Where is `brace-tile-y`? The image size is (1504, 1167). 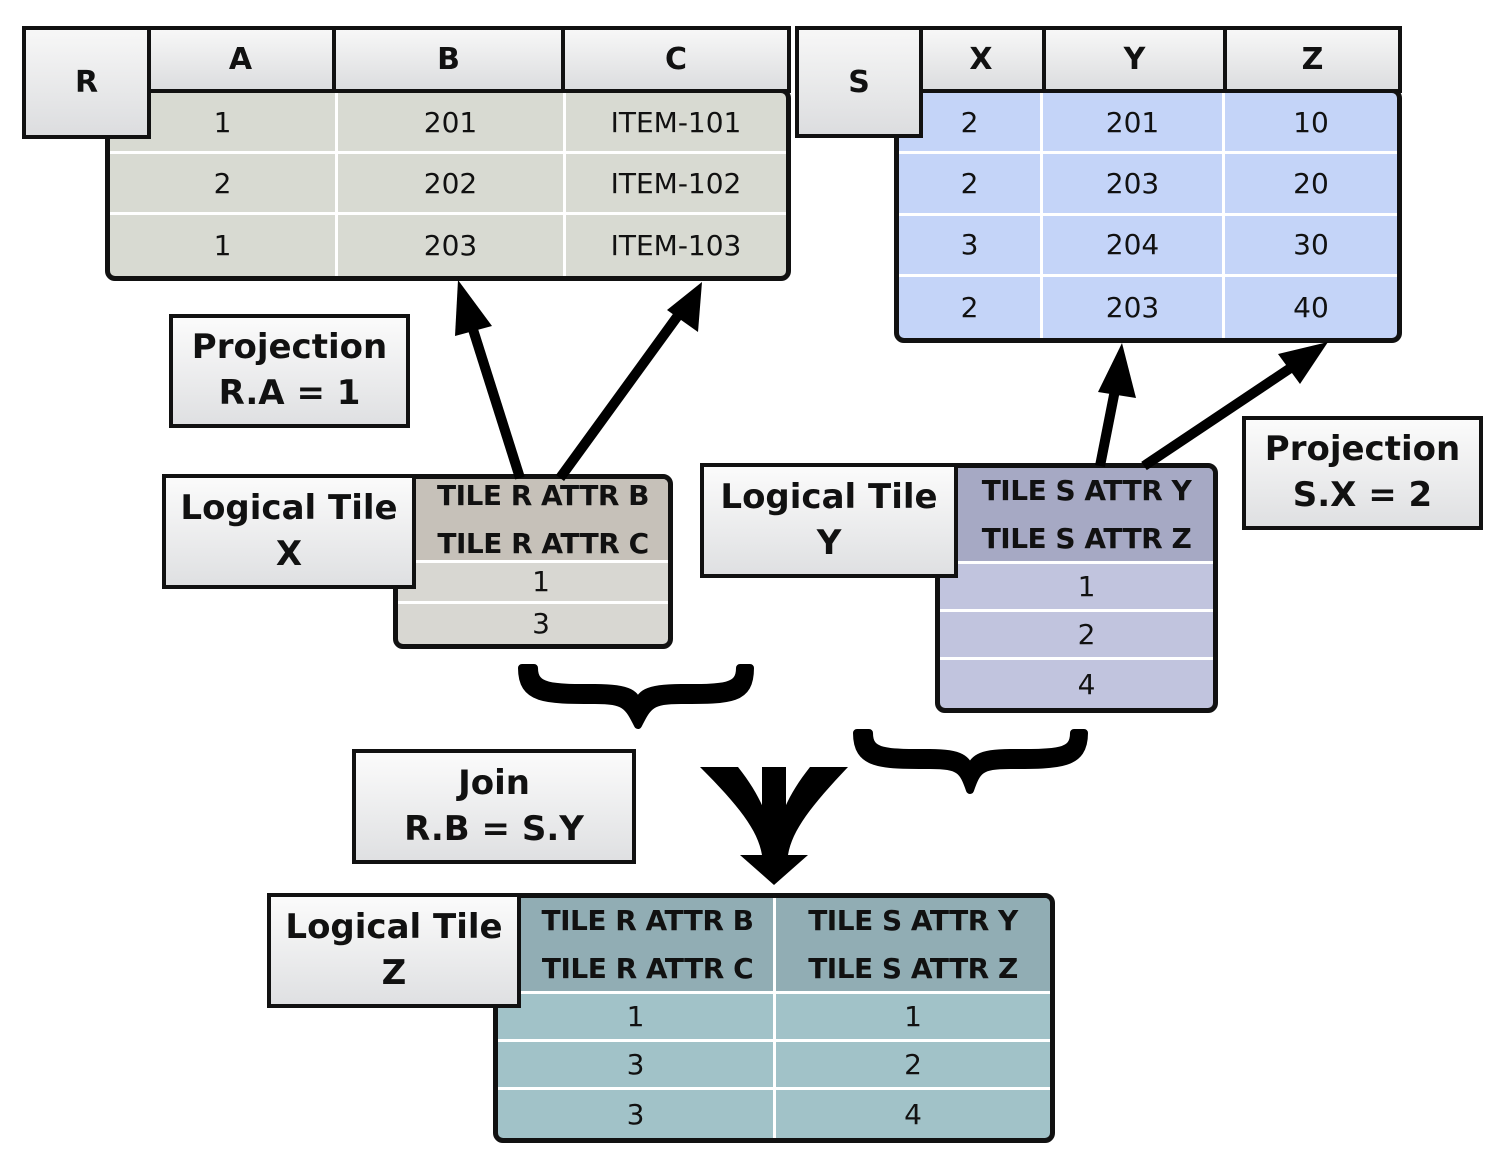
brace-tile-y is located at coordinates (970, 761).